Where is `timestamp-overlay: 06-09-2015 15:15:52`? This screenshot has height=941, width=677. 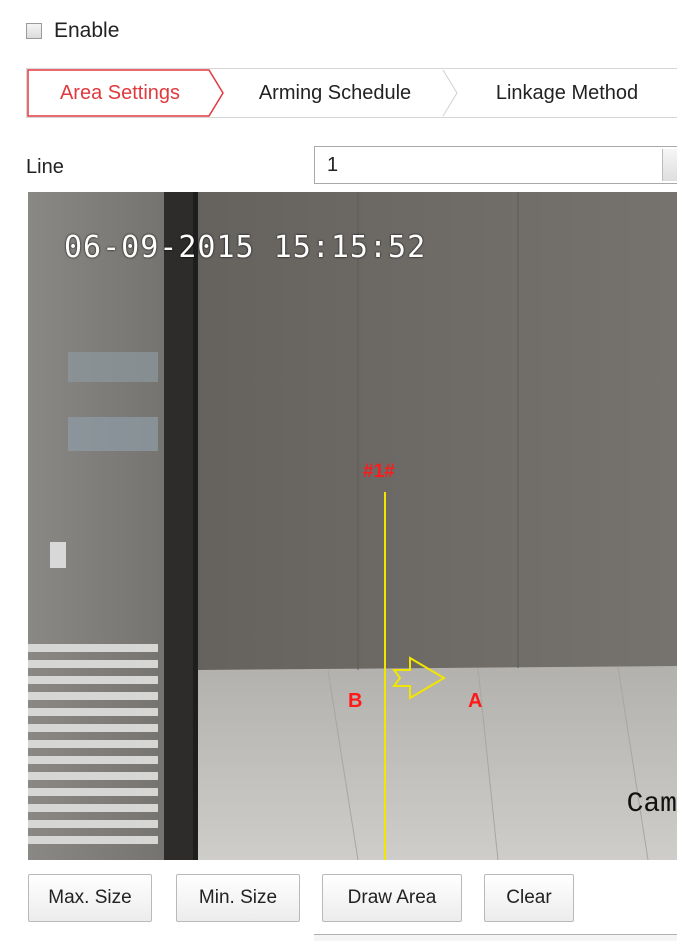
timestamp-overlay: 06-09-2015 15:15:52 is located at coordinates (245, 247).